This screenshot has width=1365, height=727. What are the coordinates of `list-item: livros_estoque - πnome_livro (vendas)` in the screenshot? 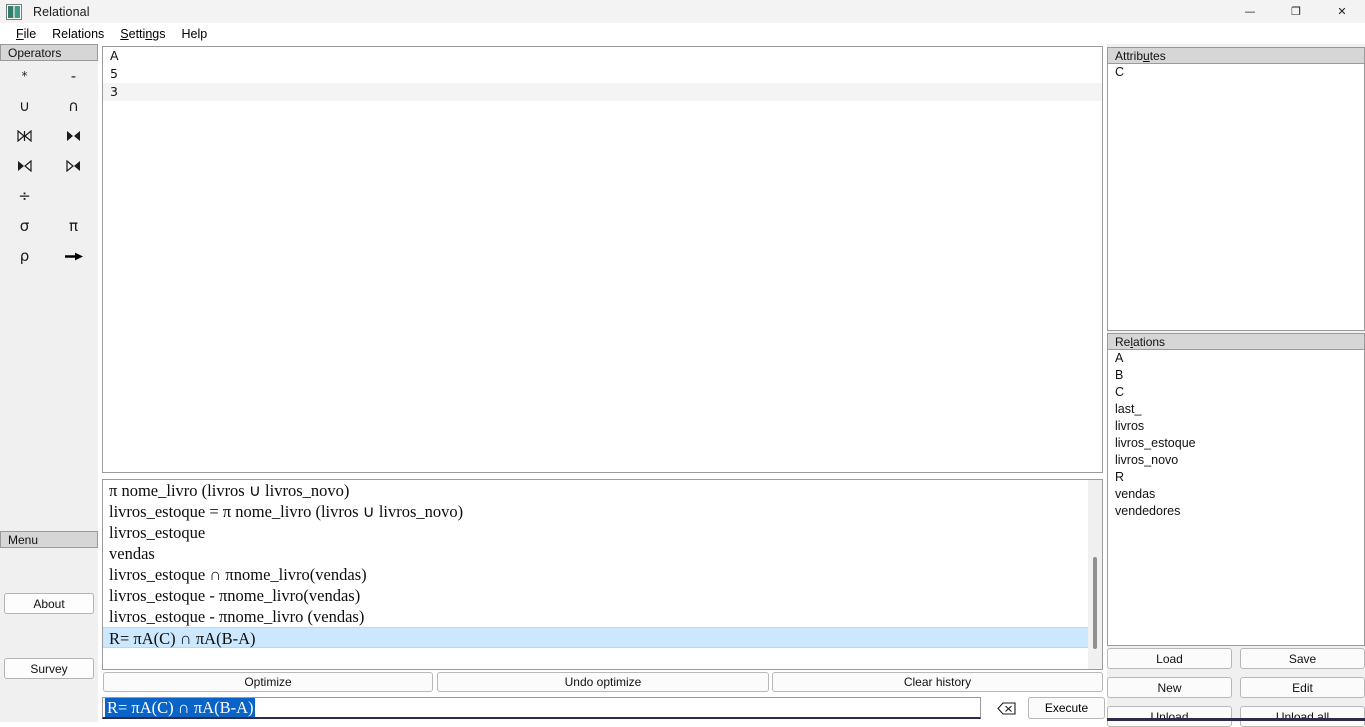 It's located at (595, 616).